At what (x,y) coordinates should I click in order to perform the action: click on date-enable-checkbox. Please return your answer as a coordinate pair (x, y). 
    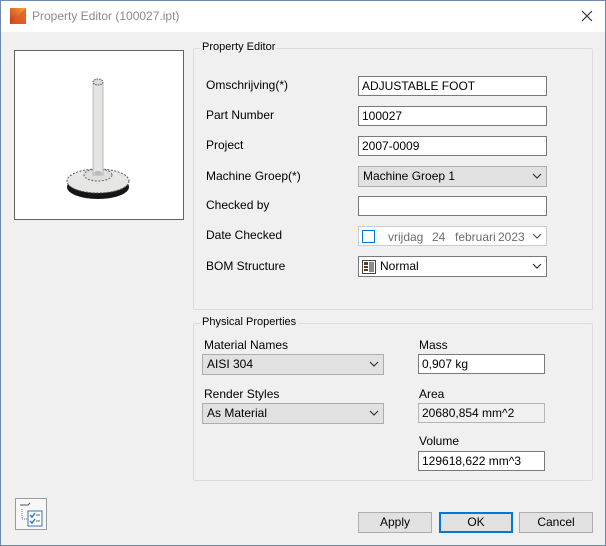
    Looking at the image, I should click on (368, 236).